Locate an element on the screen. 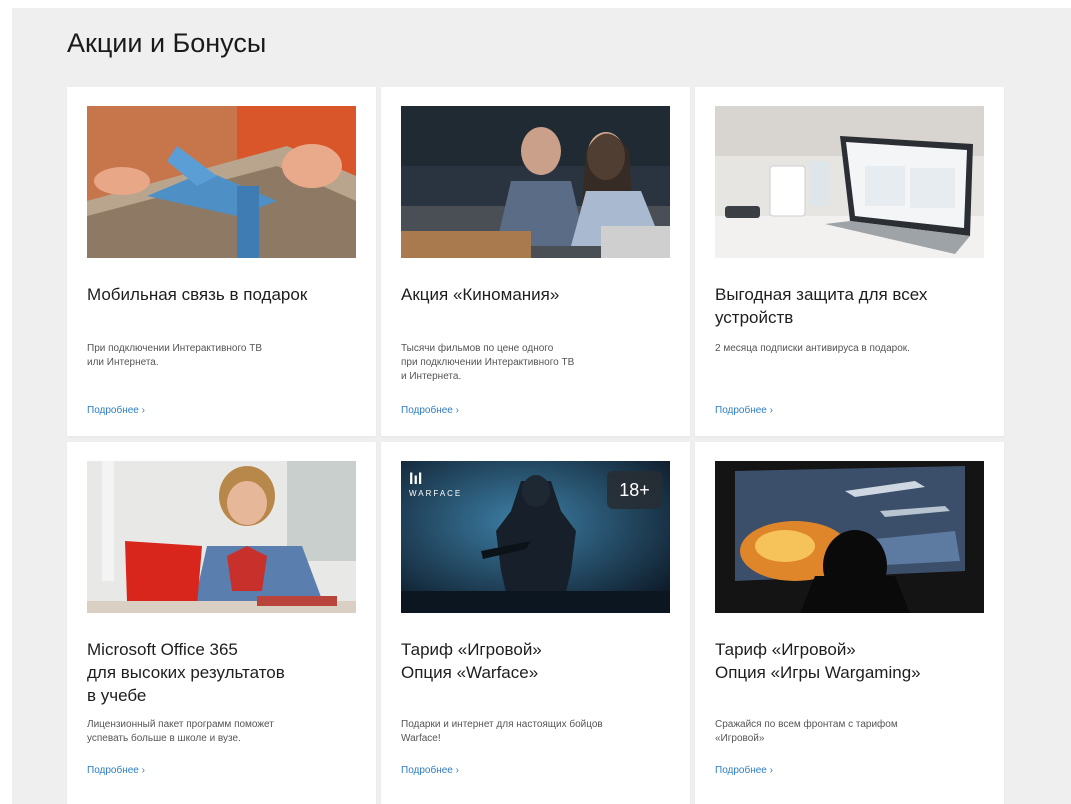 The width and height of the screenshot is (1071, 804). gamer-tanks-art is located at coordinates (849, 537).